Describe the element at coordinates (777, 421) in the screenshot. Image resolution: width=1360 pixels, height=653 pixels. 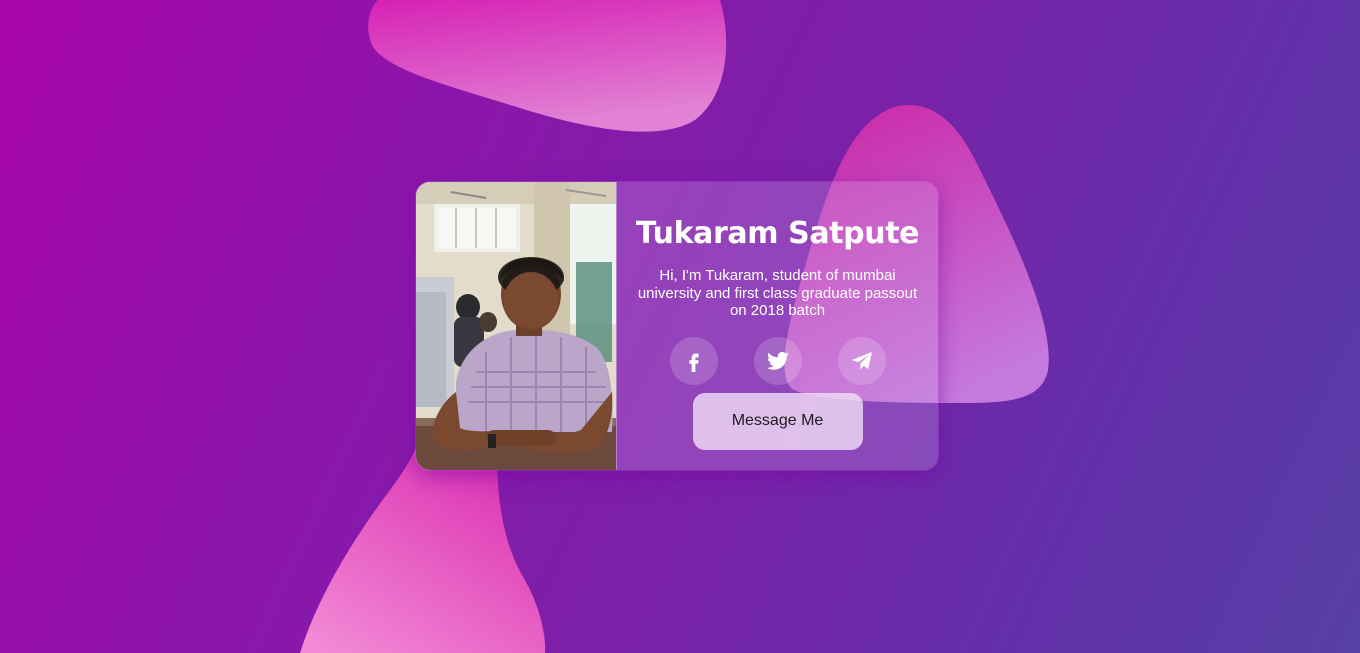
I see `message-me-button: Message Me` at that location.